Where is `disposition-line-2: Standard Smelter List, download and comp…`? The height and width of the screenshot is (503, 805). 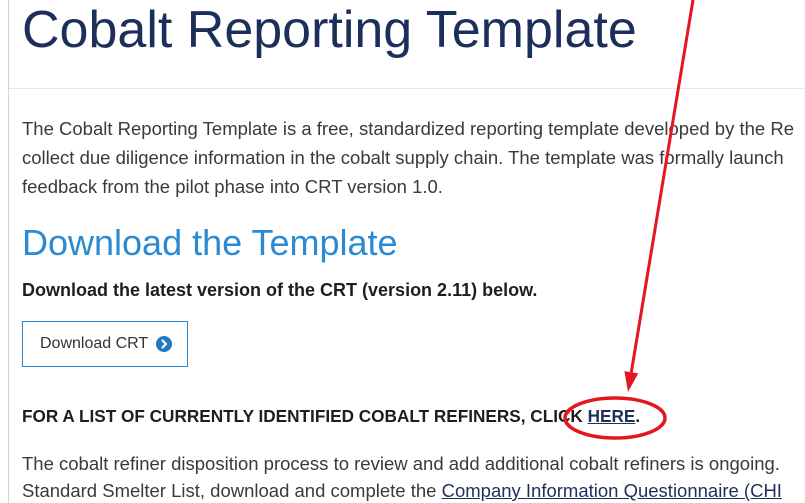
disposition-line-2: Standard Smelter List, download and comp… is located at coordinates (413, 491).